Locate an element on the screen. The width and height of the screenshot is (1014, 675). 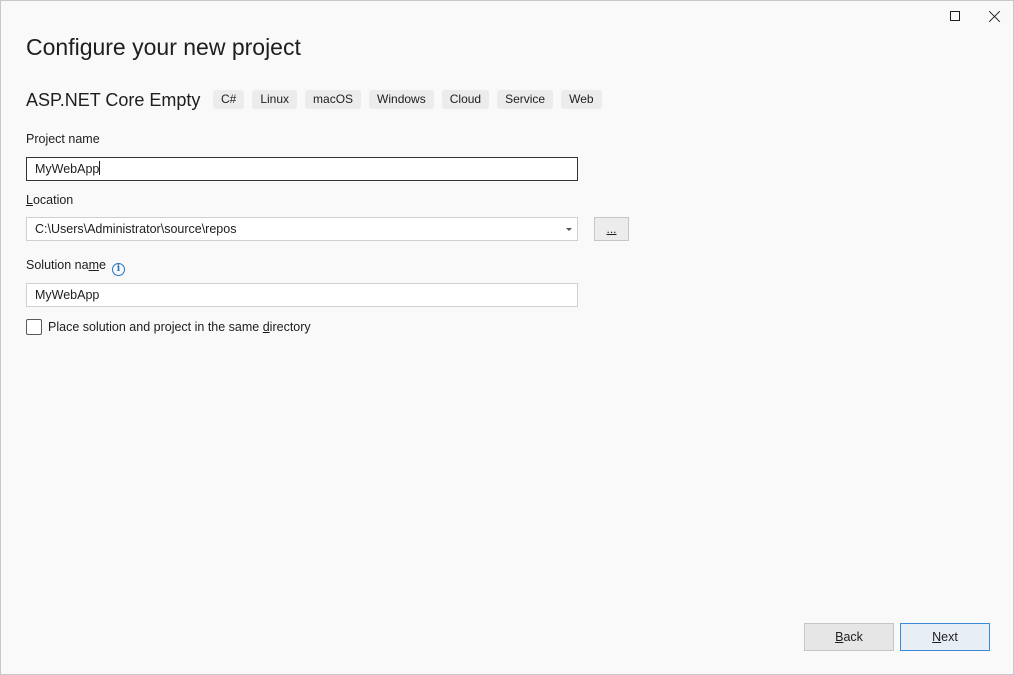
tag-csharp: C# is located at coordinates (229, 99).